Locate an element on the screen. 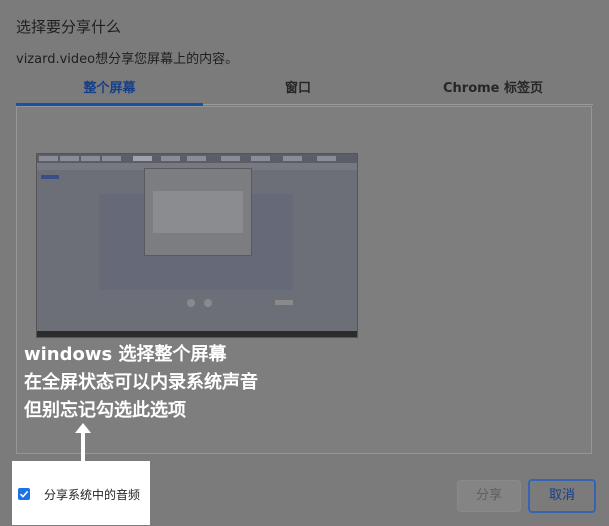 The image size is (609, 526). share-audio-option: 分享系统中的音频 is located at coordinates (81, 493).